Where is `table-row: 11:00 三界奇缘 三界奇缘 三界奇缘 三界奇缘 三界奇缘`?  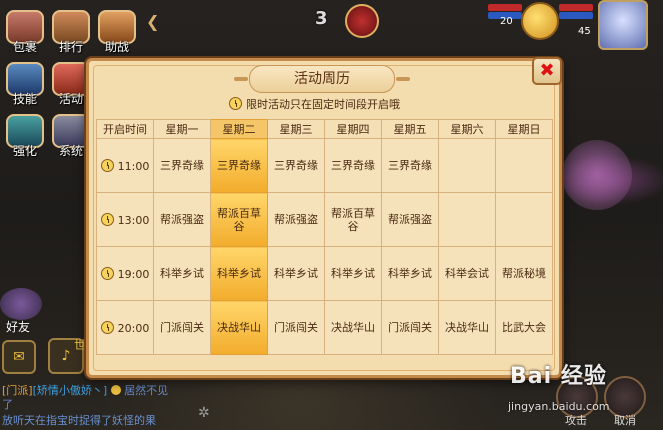 table-row: 11:00 三界奇缘 三界奇缘 三界奇缘 三界奇缘 三界奇缘 is located at coordinates (324, 165).